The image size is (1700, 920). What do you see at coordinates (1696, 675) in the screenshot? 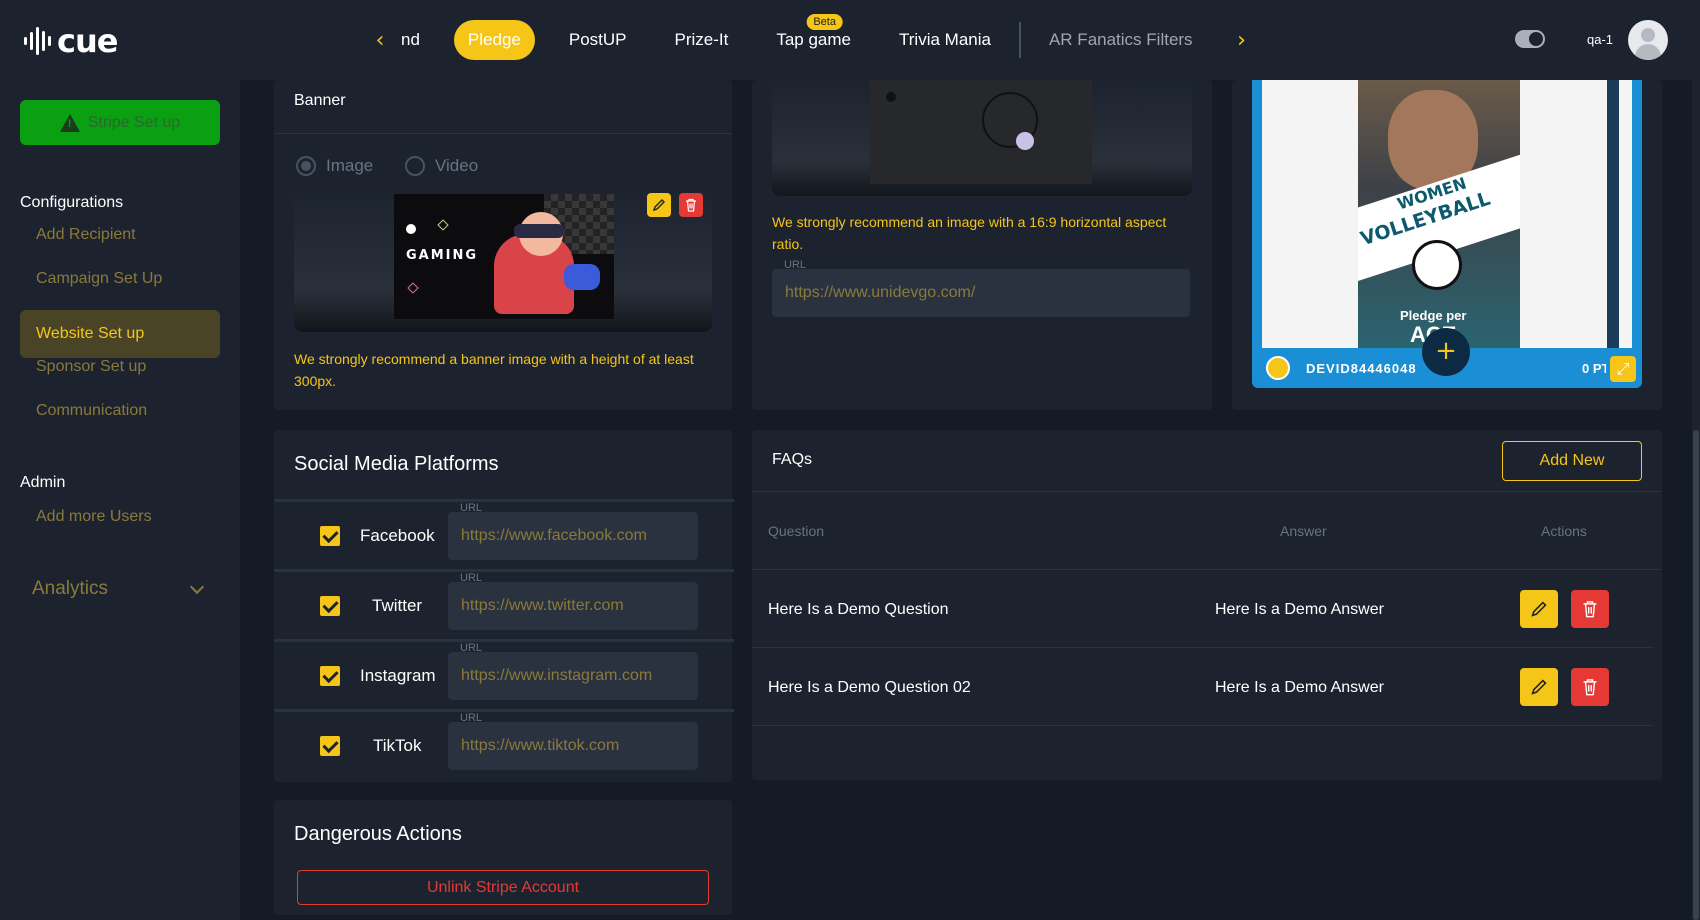
I see `scrollbar-thumb` at bounding box center [1696, 675].